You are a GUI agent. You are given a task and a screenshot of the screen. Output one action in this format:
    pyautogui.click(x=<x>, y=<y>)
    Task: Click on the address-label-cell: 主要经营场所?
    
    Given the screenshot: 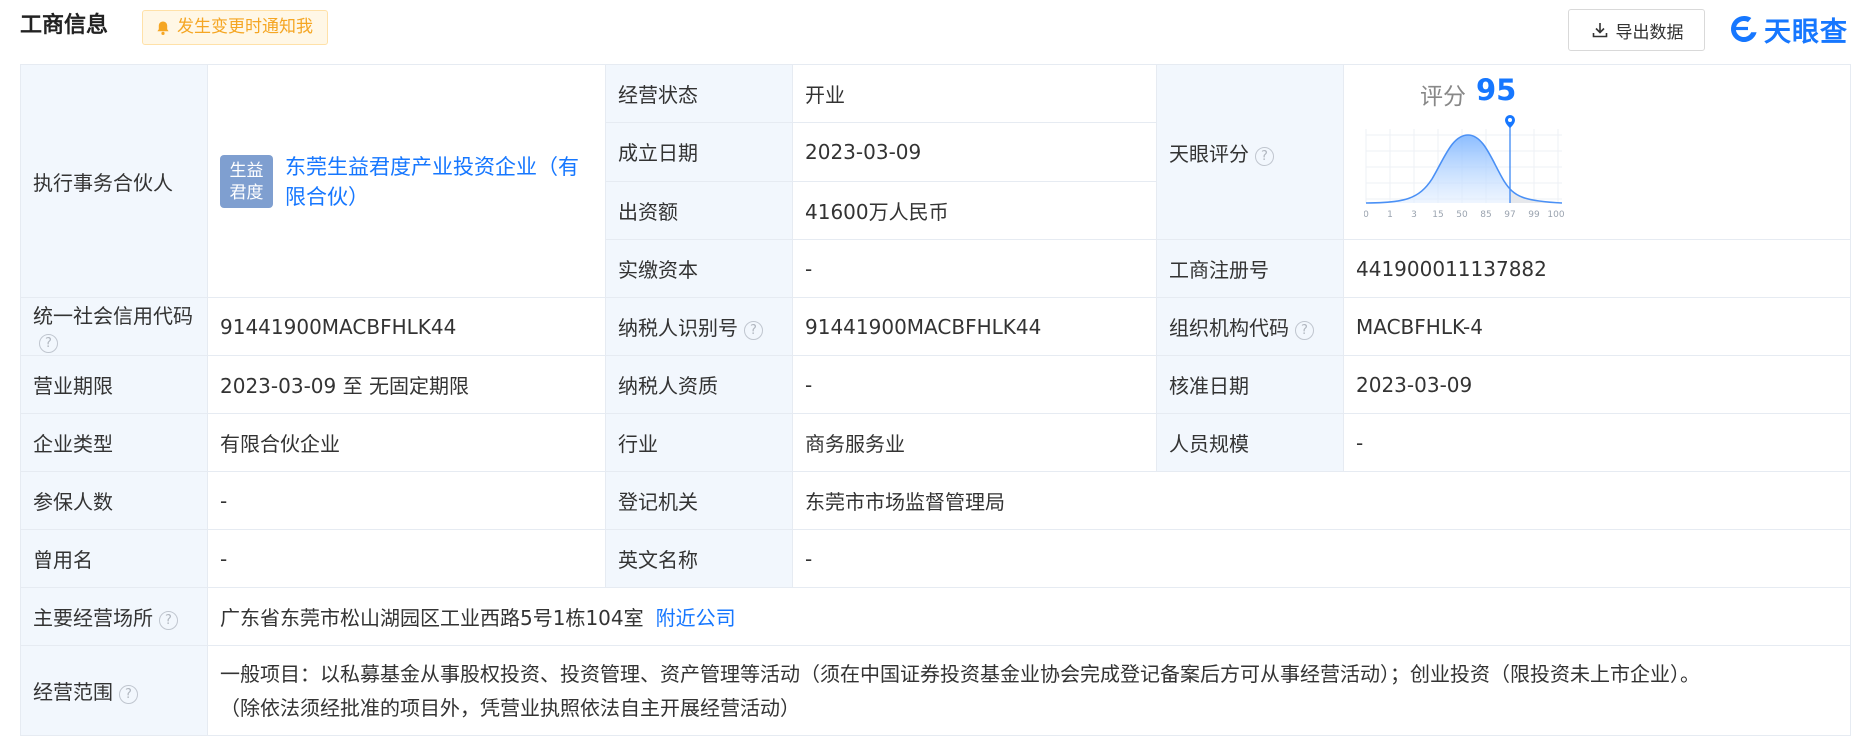 What is the action you would take?
    pyautogui.click(x=114, y=616)
    